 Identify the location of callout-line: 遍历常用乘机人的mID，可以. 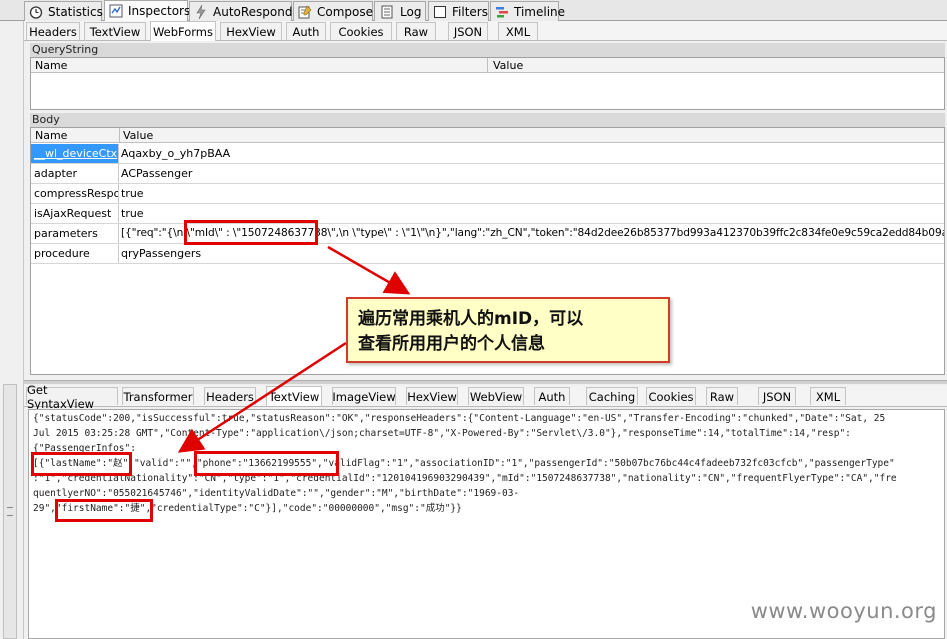
(471, 319).